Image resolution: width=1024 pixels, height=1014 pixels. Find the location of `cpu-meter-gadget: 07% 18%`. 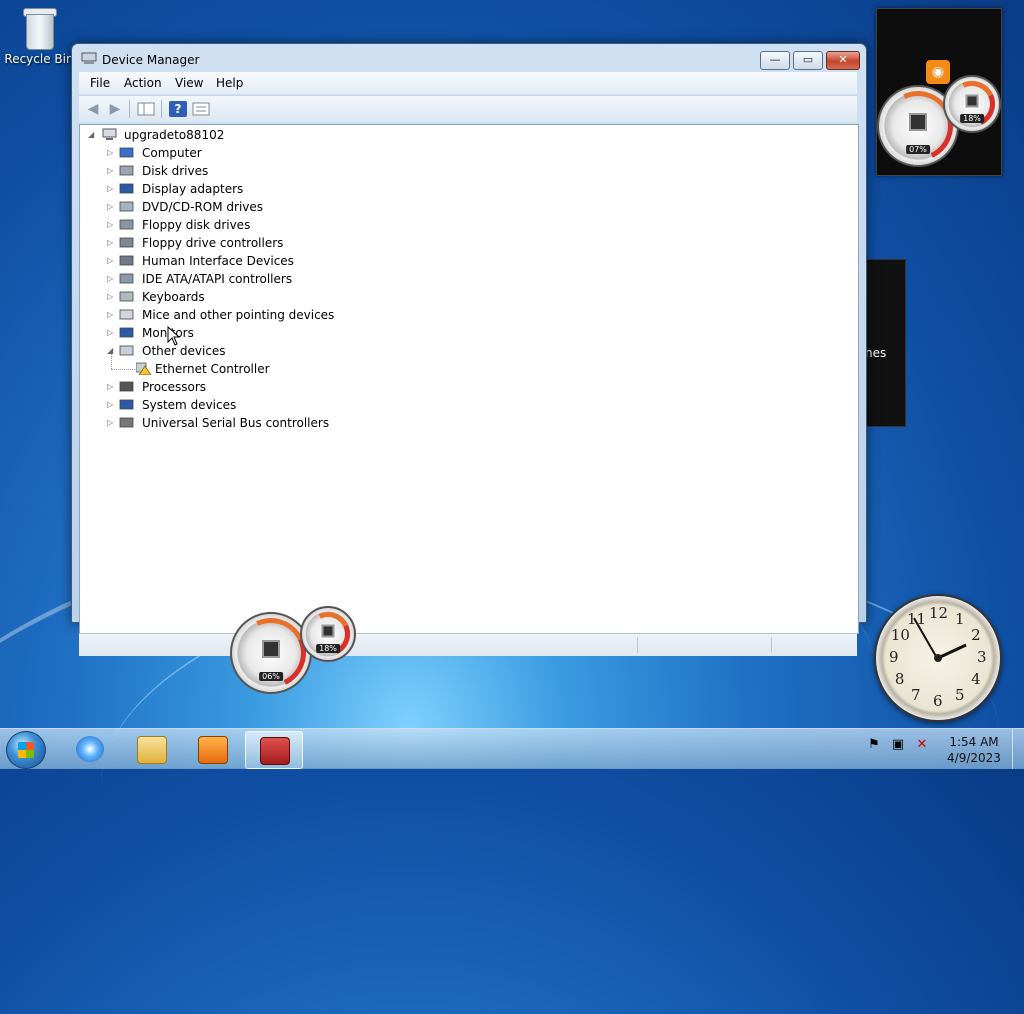

cpu-meter-gadget: 07% 18% is located at coordinates (937, 92).